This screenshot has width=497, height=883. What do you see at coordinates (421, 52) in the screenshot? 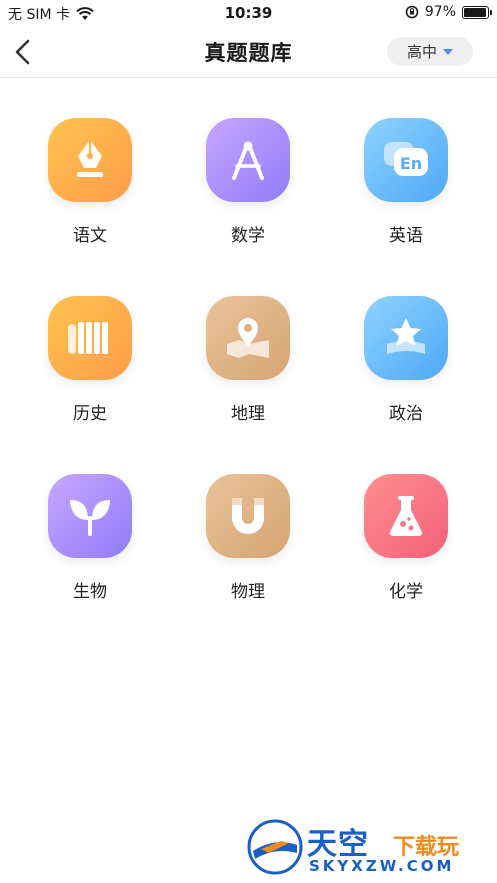
I see `level-select-value: 高中` at bounding box center [421, 52].